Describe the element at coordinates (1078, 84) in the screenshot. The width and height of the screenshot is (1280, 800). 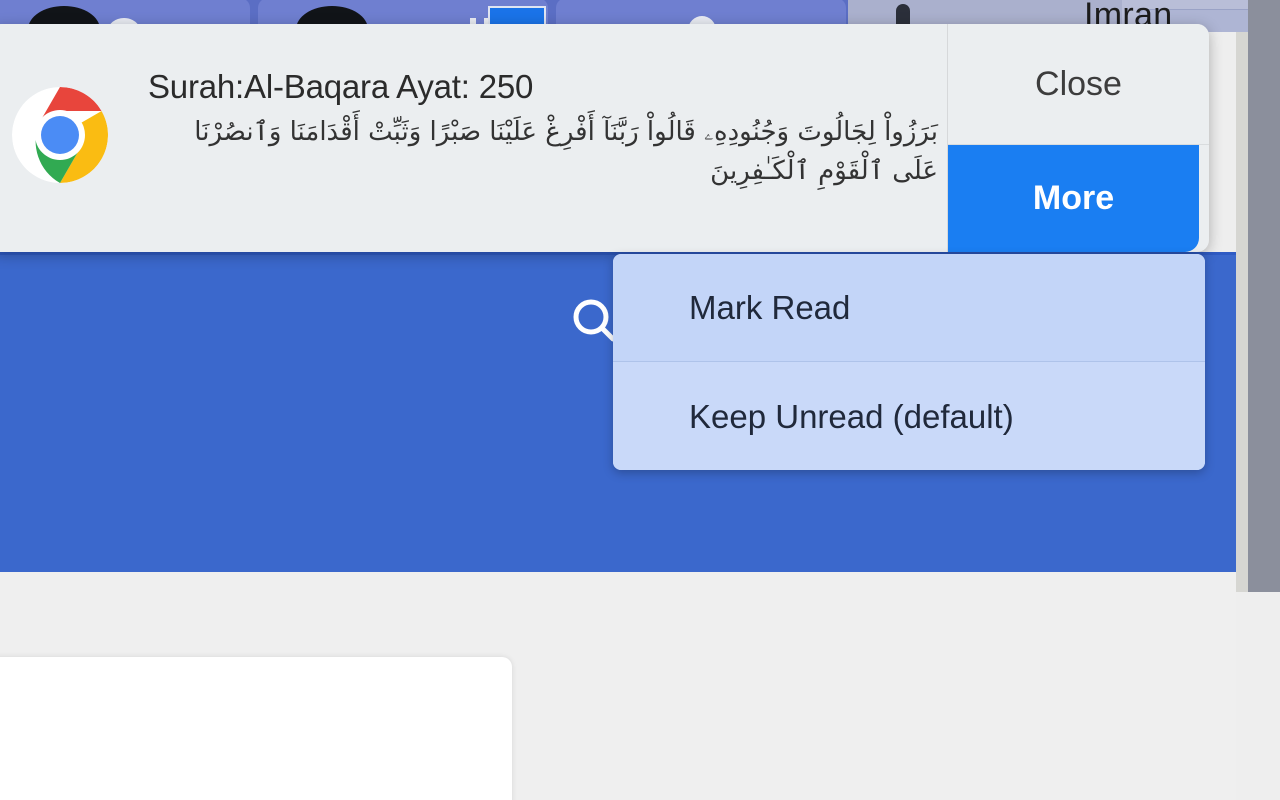
I see `close-button: Close` at that location.